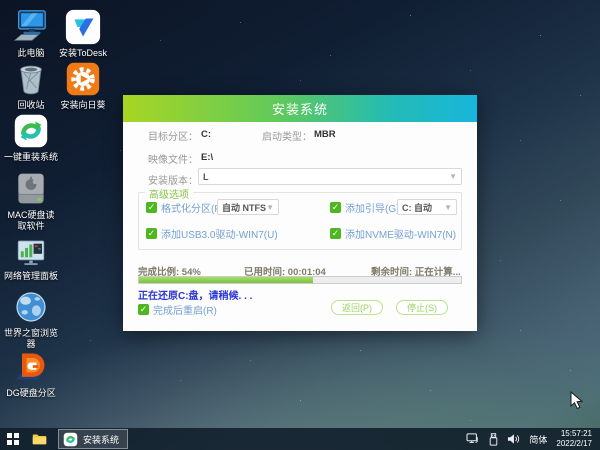 Image resolution: width=600 pixels, height=450 pixels. I want to click on dialog-title: 安装系统, so click(299, 109).